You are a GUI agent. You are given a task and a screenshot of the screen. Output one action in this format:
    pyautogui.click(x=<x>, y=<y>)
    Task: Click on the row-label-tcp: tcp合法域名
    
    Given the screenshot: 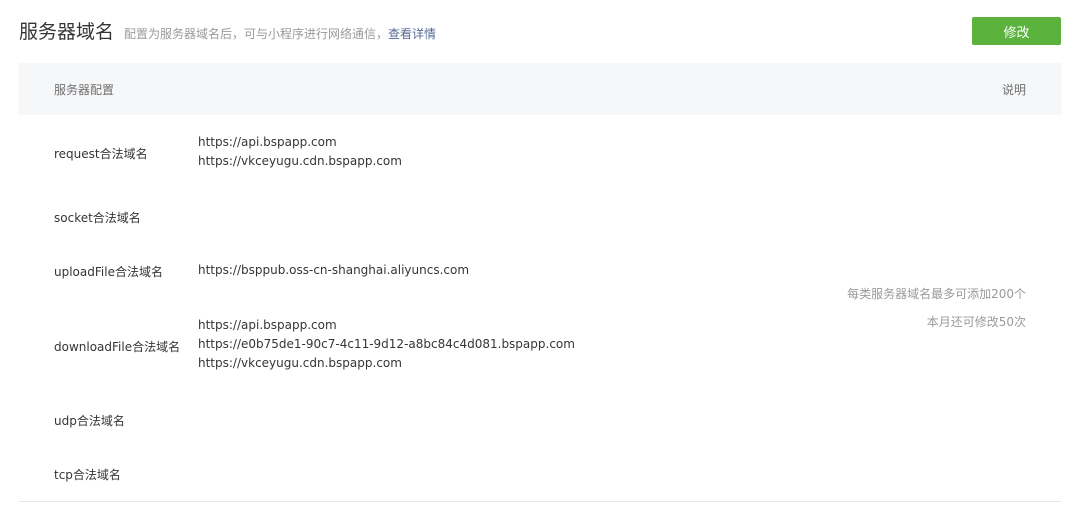 What is the action you would take?
    pyautogui.click(x=87, y=475)
    